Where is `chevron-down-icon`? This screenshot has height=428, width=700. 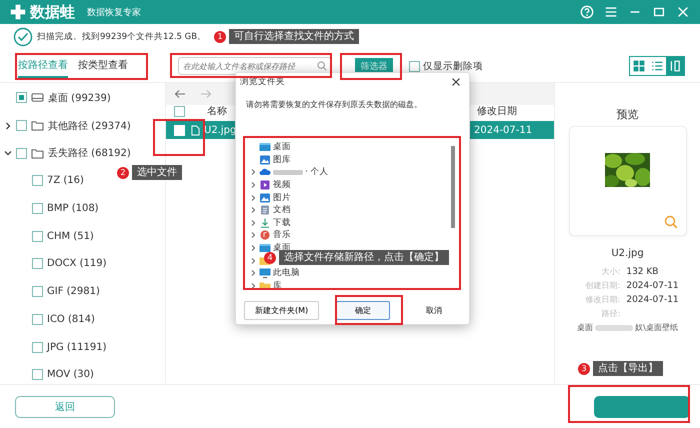 chevron-down-icon is located at coordinates (8, 153).